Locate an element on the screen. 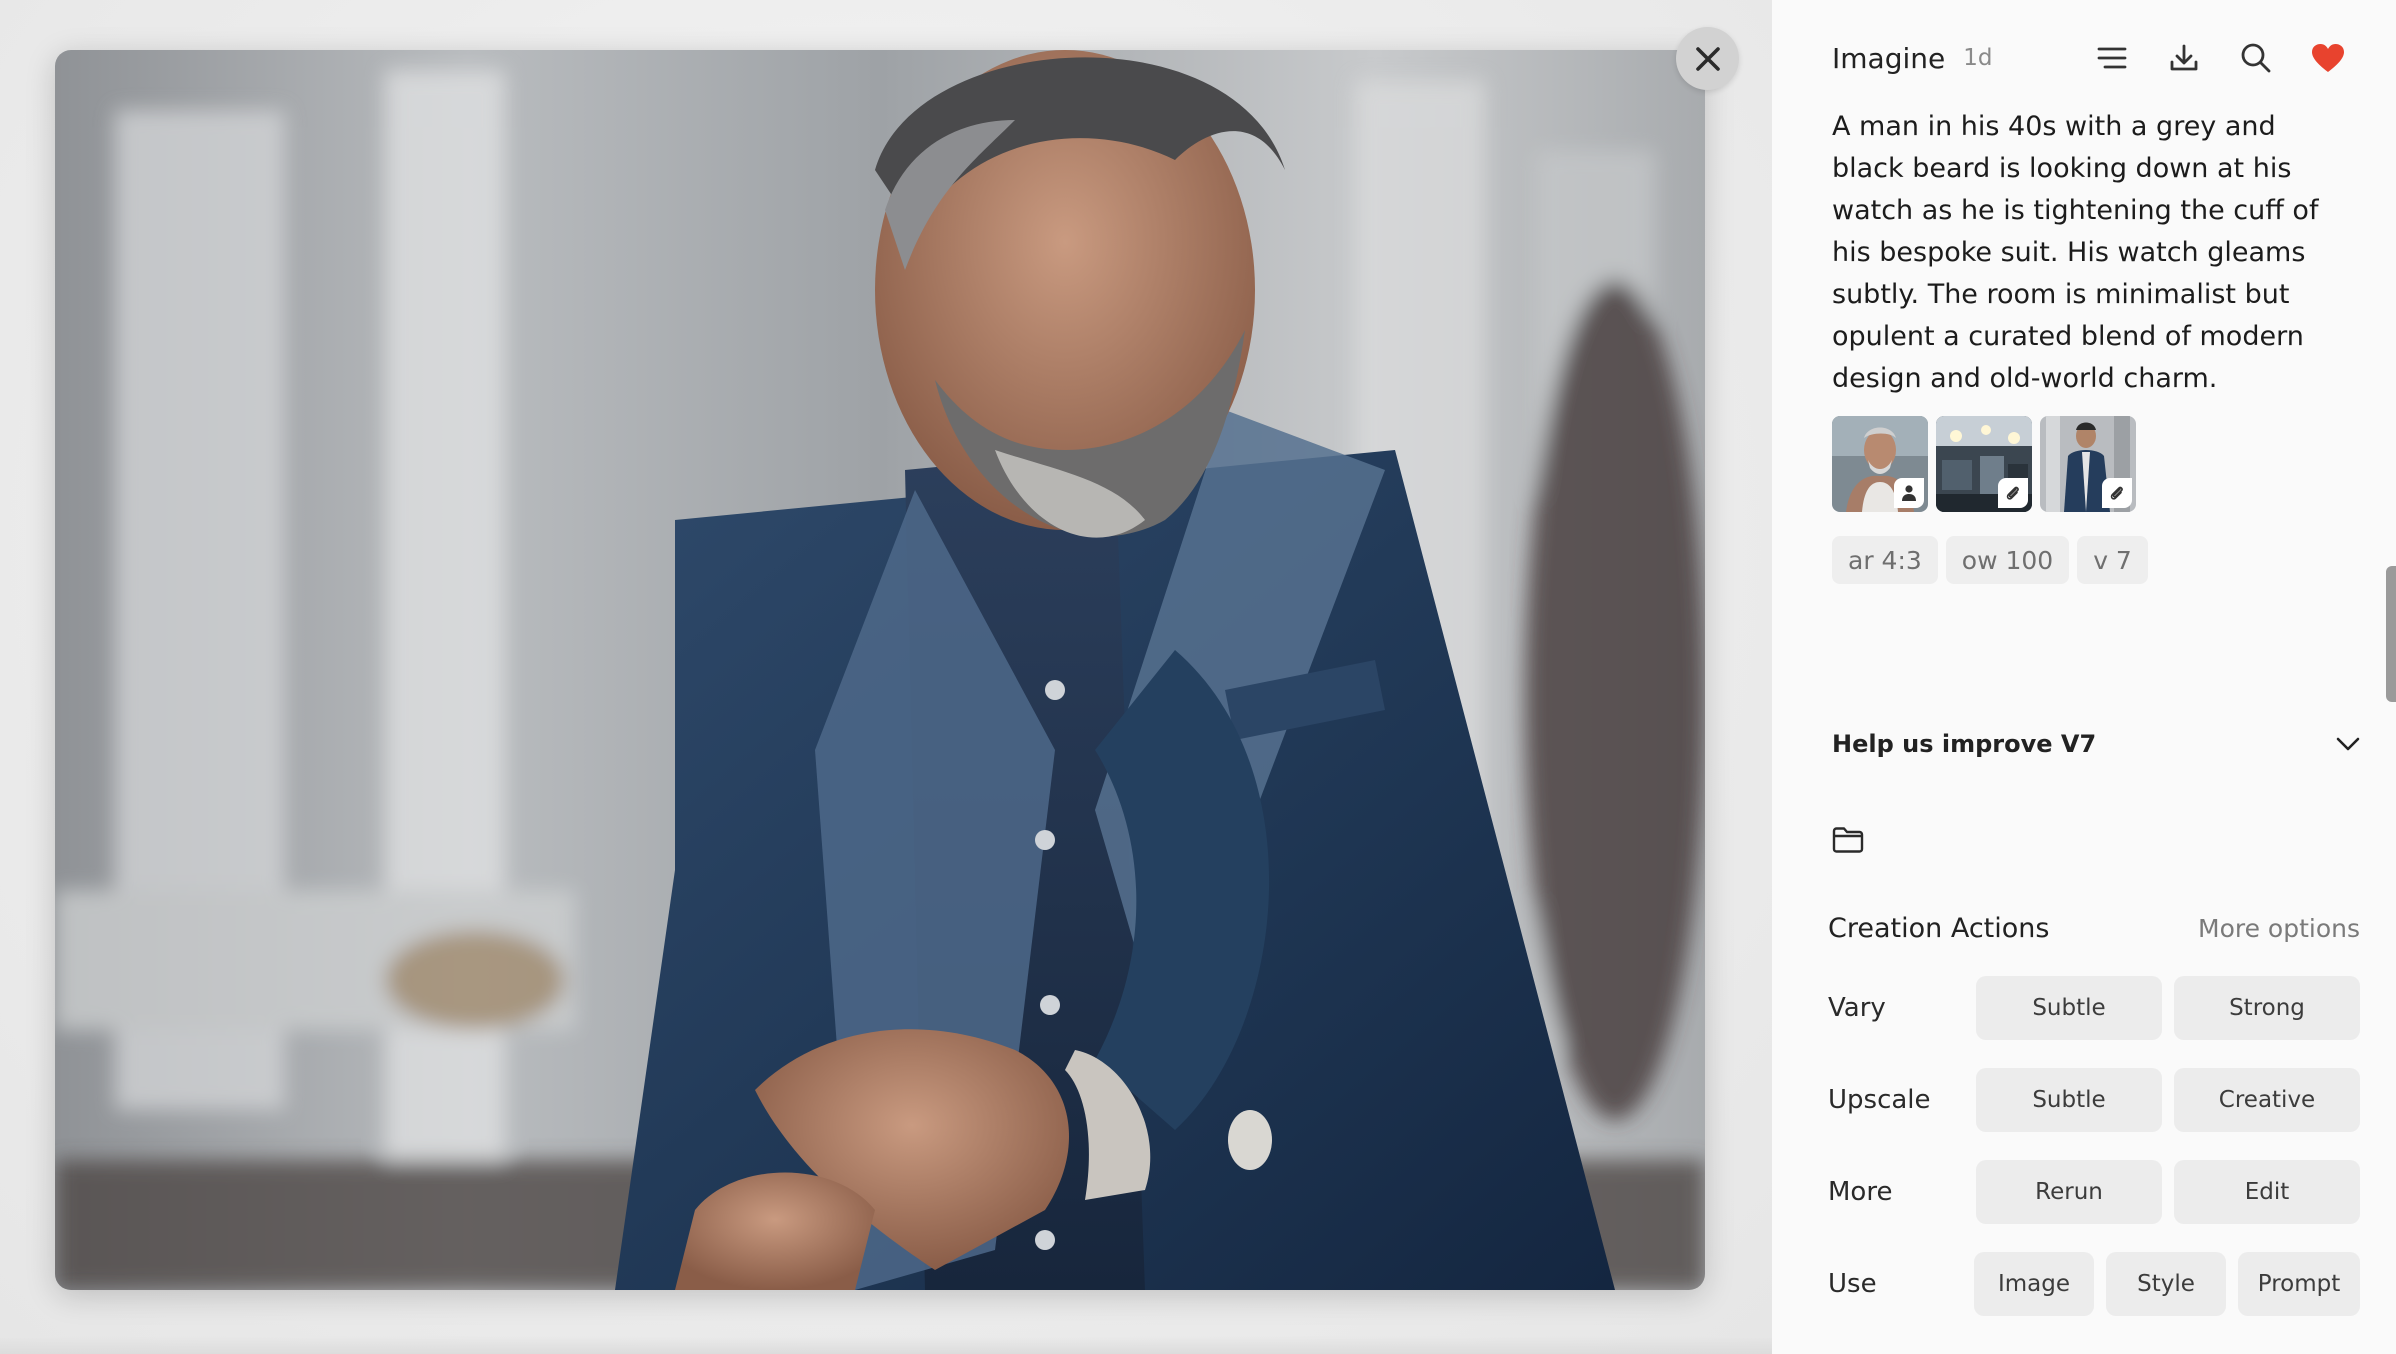 The height and width of the screenshot is (1354, 2396). parameter-chips: ar 4:3 ow 100 v 7 is located at coordinates (1990, 560).